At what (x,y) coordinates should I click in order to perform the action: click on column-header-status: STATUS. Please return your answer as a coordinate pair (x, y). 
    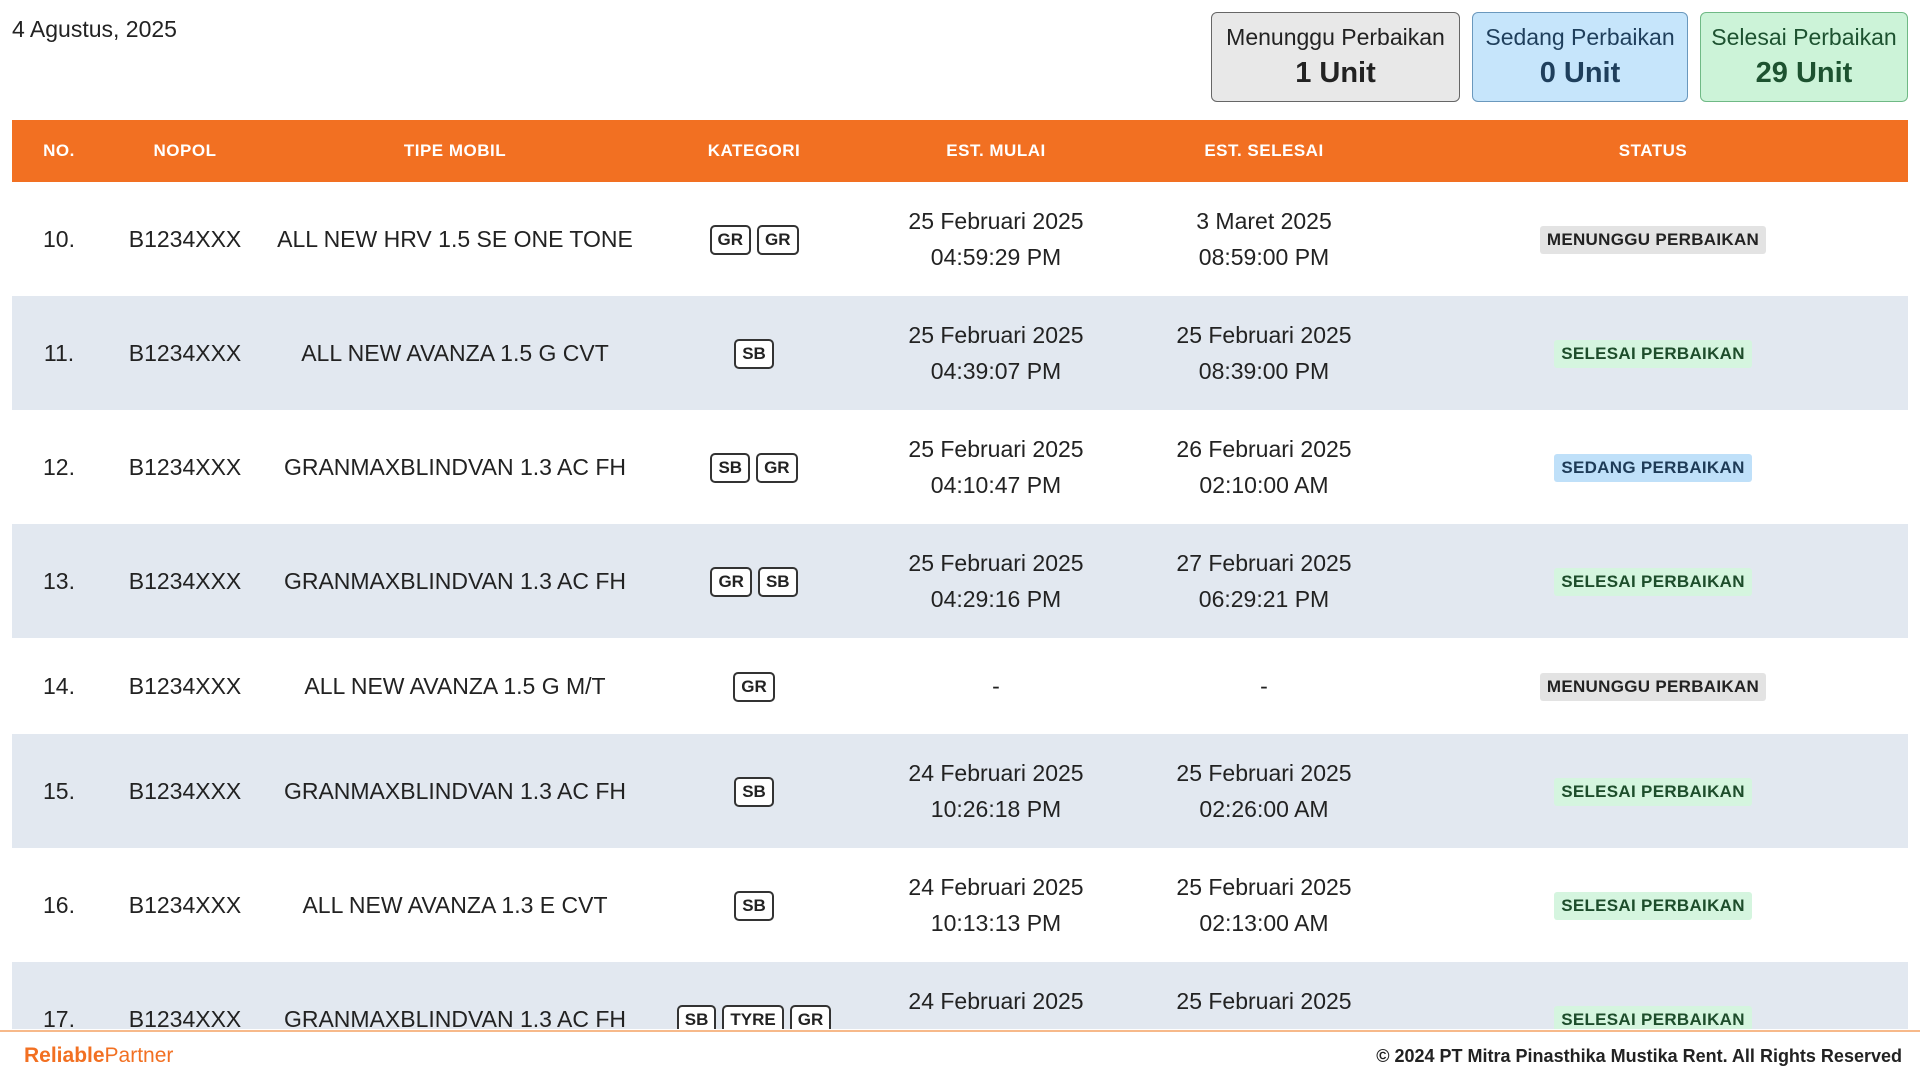
    Looking at the image, I should click on (1653, 151).